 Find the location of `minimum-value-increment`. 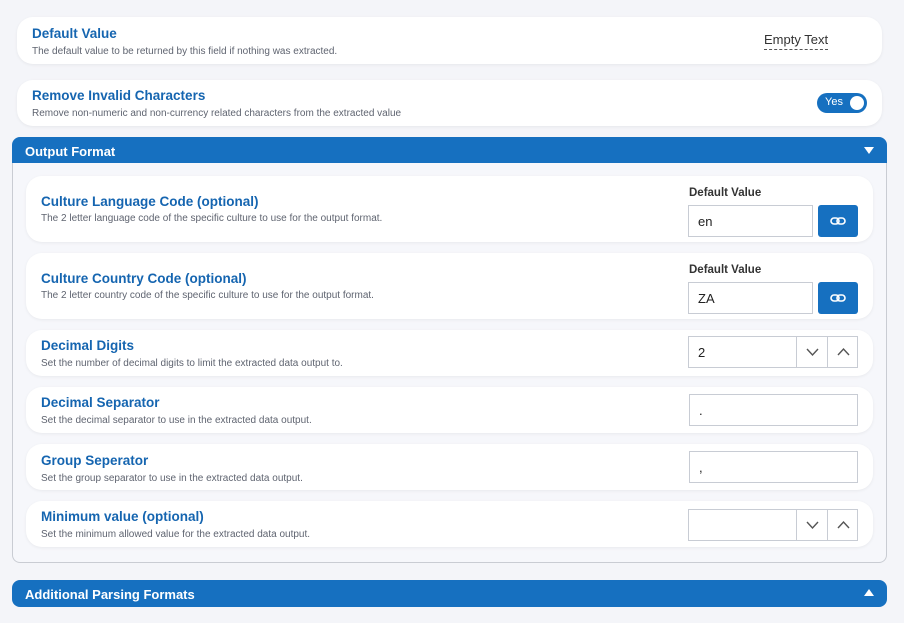

minimum-value-increment is located at coordinates (842, 525).